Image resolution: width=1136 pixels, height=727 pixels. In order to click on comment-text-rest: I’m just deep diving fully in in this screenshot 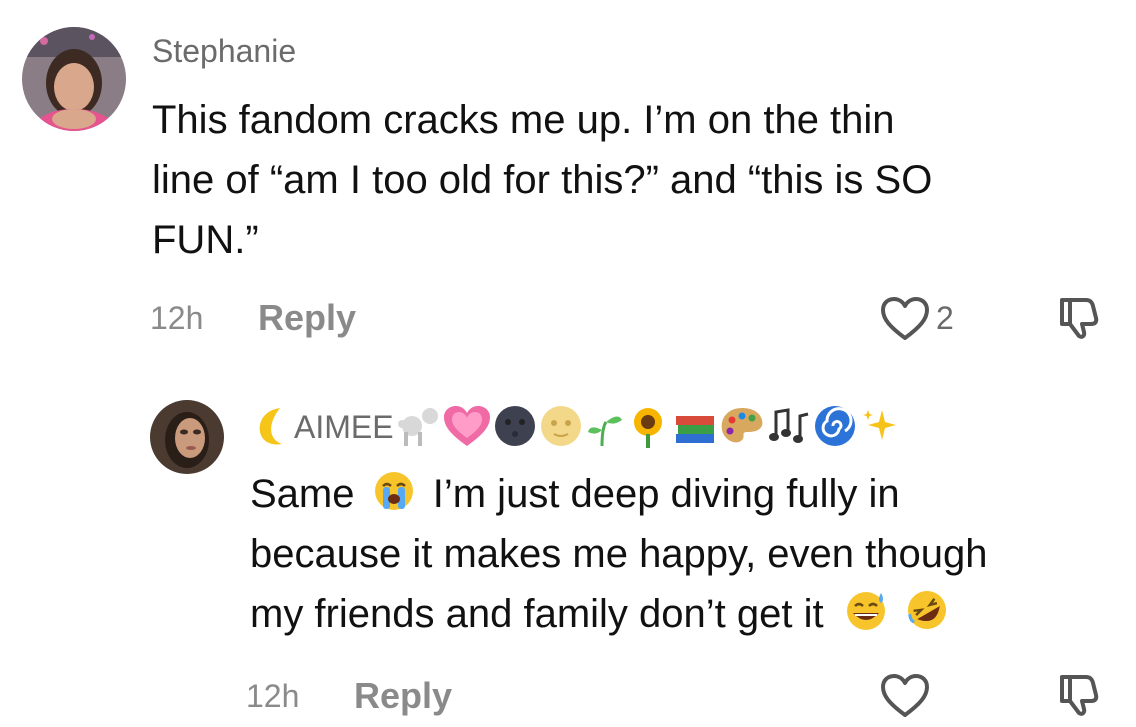, I will do `click(666, 494)`.